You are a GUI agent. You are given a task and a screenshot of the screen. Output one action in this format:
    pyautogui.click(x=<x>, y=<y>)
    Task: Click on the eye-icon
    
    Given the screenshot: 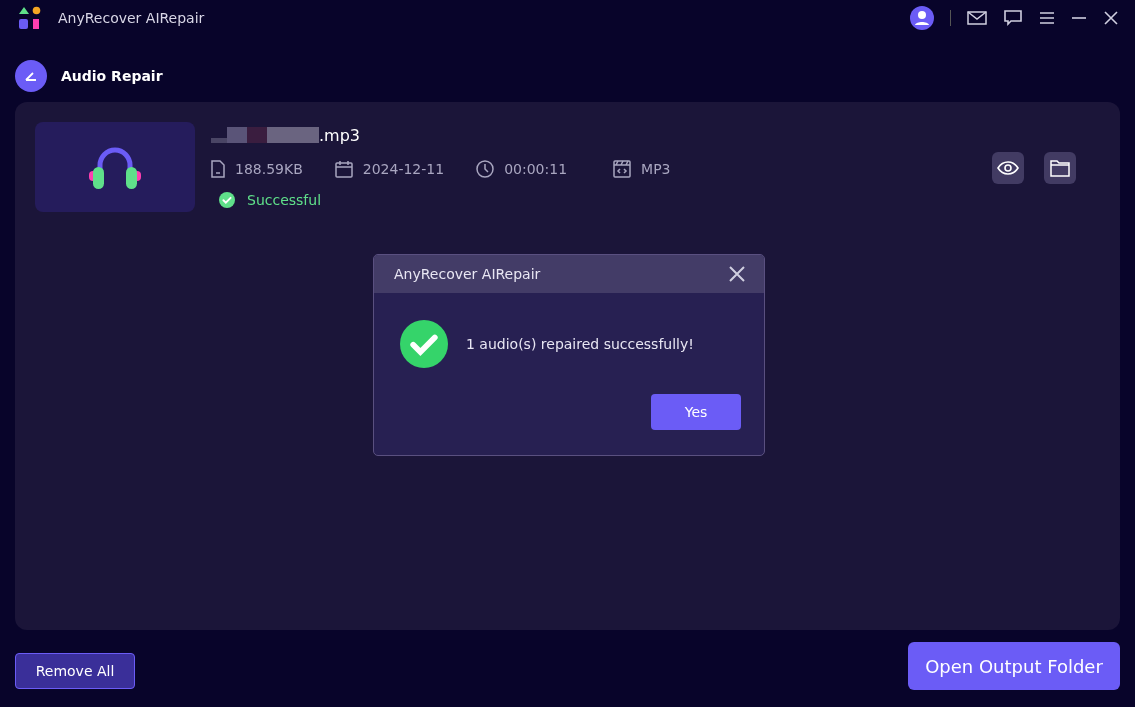 What is the action you would take?
    pyautogui.click(x=1008, y=168)
    